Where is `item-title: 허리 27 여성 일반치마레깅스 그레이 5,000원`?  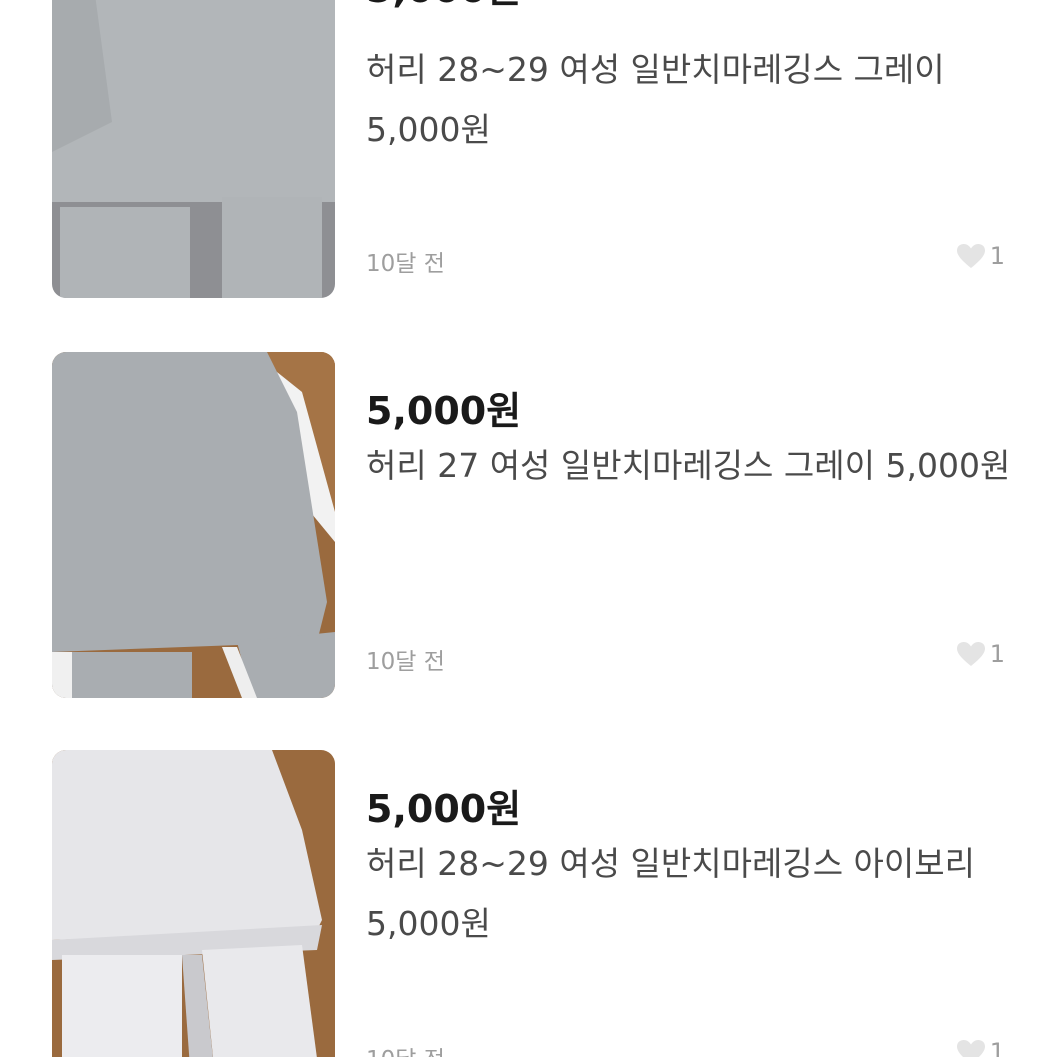 item-title: 허리 27 여성 일반치마레깅스 그레이 5,000원 is located at coordinates (688, 465).